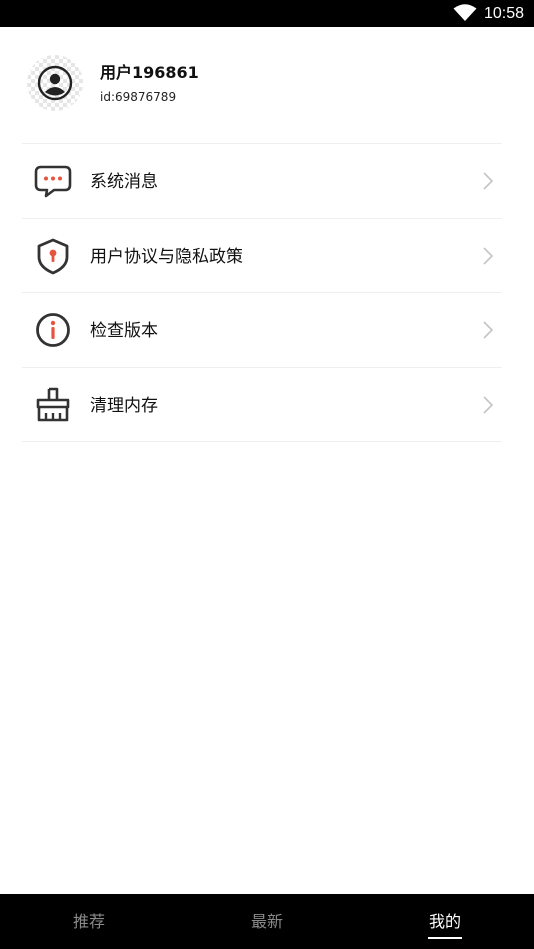  I want to click on bottom-nav: 推荐 最新 我的, so click(267, 921).